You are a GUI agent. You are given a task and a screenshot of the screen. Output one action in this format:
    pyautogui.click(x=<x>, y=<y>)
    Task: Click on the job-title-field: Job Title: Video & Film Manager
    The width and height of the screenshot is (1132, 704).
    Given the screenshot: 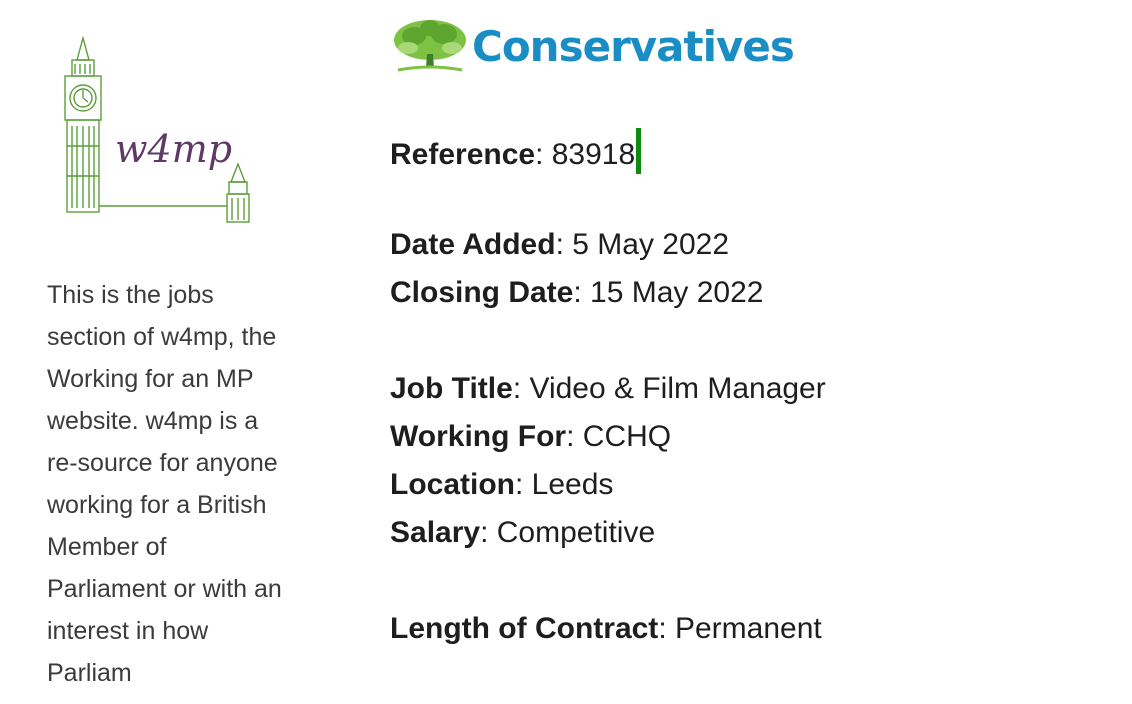 What is the action you would take?
    pyautogui.click(x=608, y=389)
    